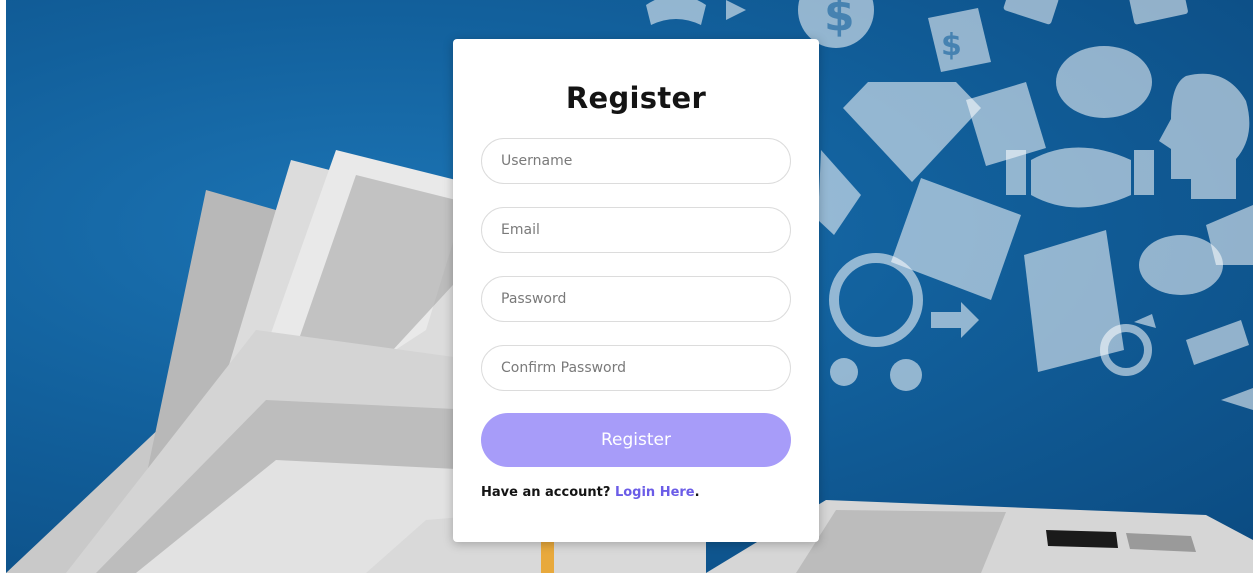 The height and width of the screenshot is (573, 1253). Describe the element at coordinates (546, 492) in the screenshot. I see `login-prompt-text: Have an account?` at that location.